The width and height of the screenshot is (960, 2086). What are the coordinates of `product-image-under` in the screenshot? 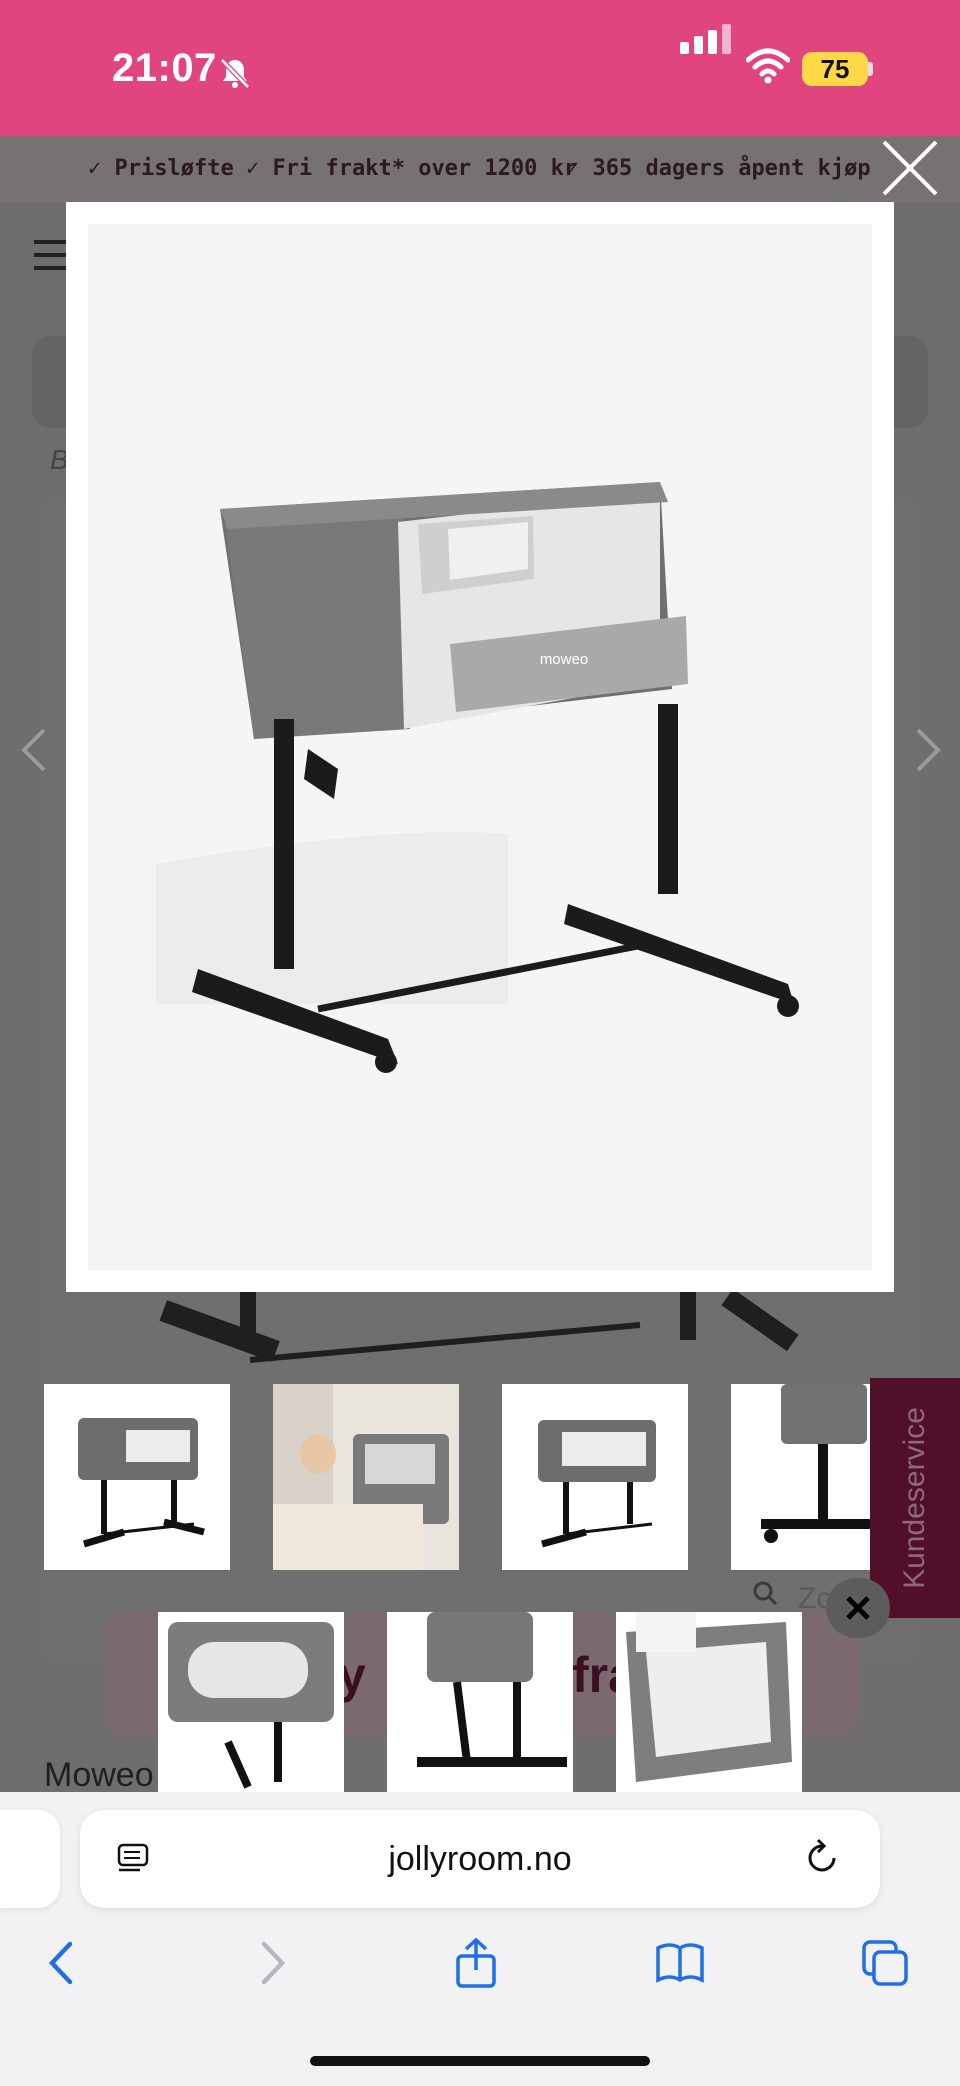 It's located at (479, 1326).